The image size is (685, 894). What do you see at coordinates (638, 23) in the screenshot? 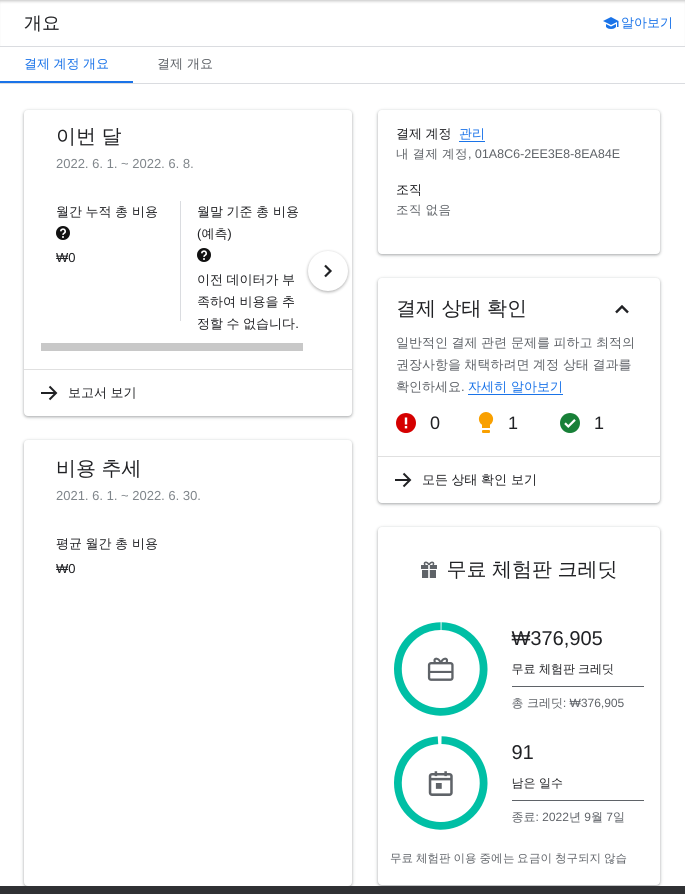
I see `learn-link: 알아보기` at bounding box center [638, 23].